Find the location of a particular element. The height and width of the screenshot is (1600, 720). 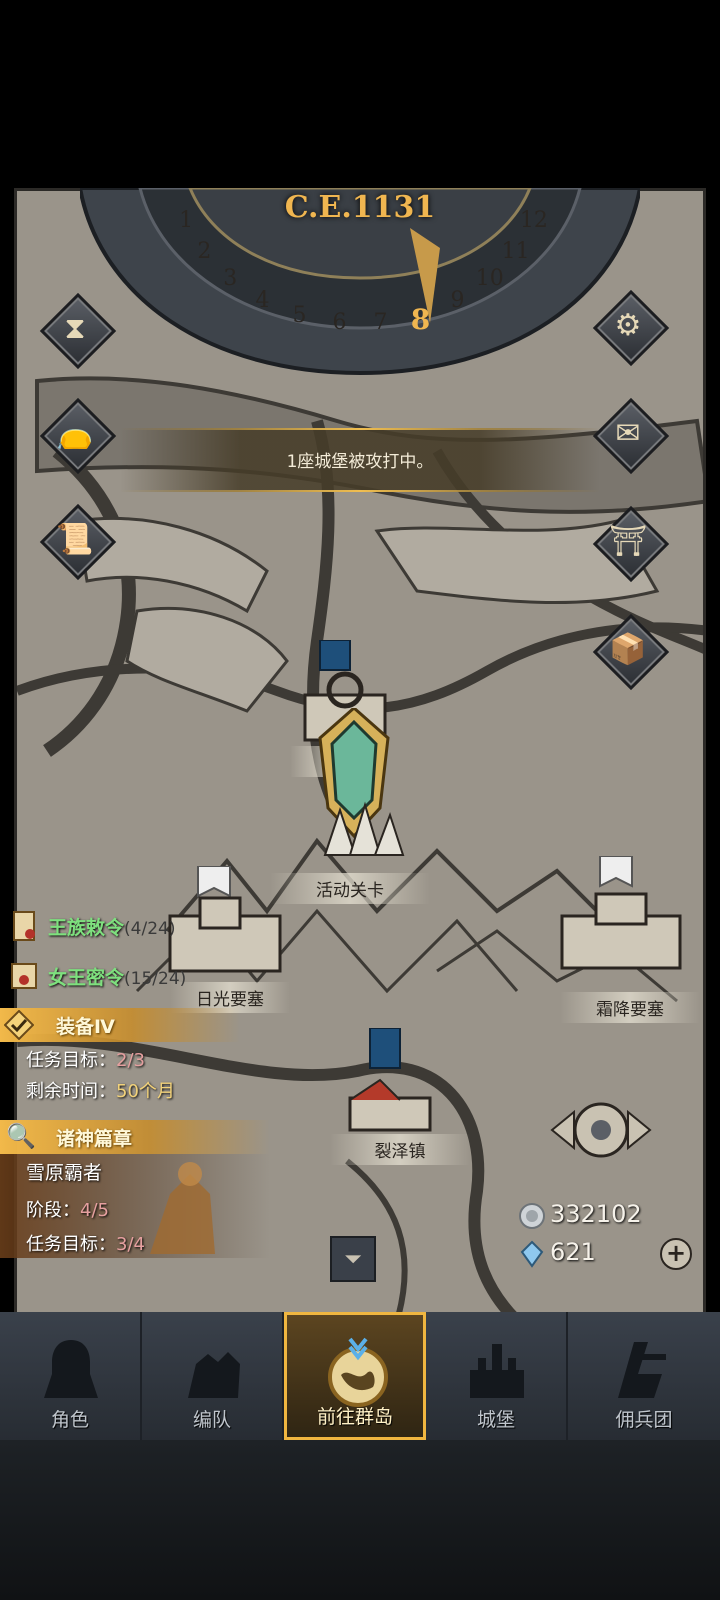

nav-castle-label: 城堡 is located at coordinates (495, 1420).